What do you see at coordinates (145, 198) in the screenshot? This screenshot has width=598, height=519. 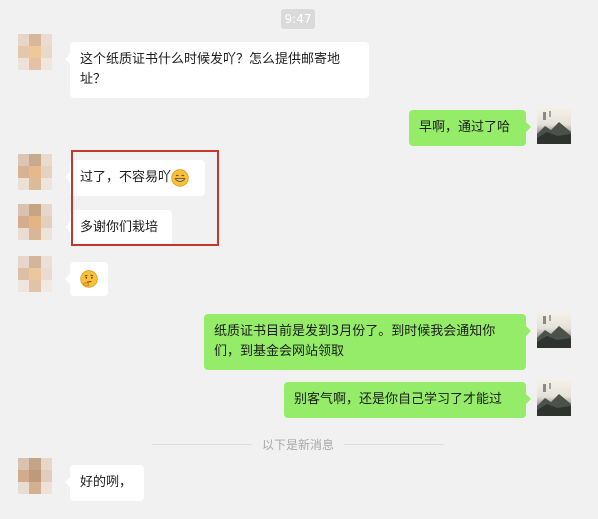 I see `highlight-annotation` at bounding box center [145, 198].